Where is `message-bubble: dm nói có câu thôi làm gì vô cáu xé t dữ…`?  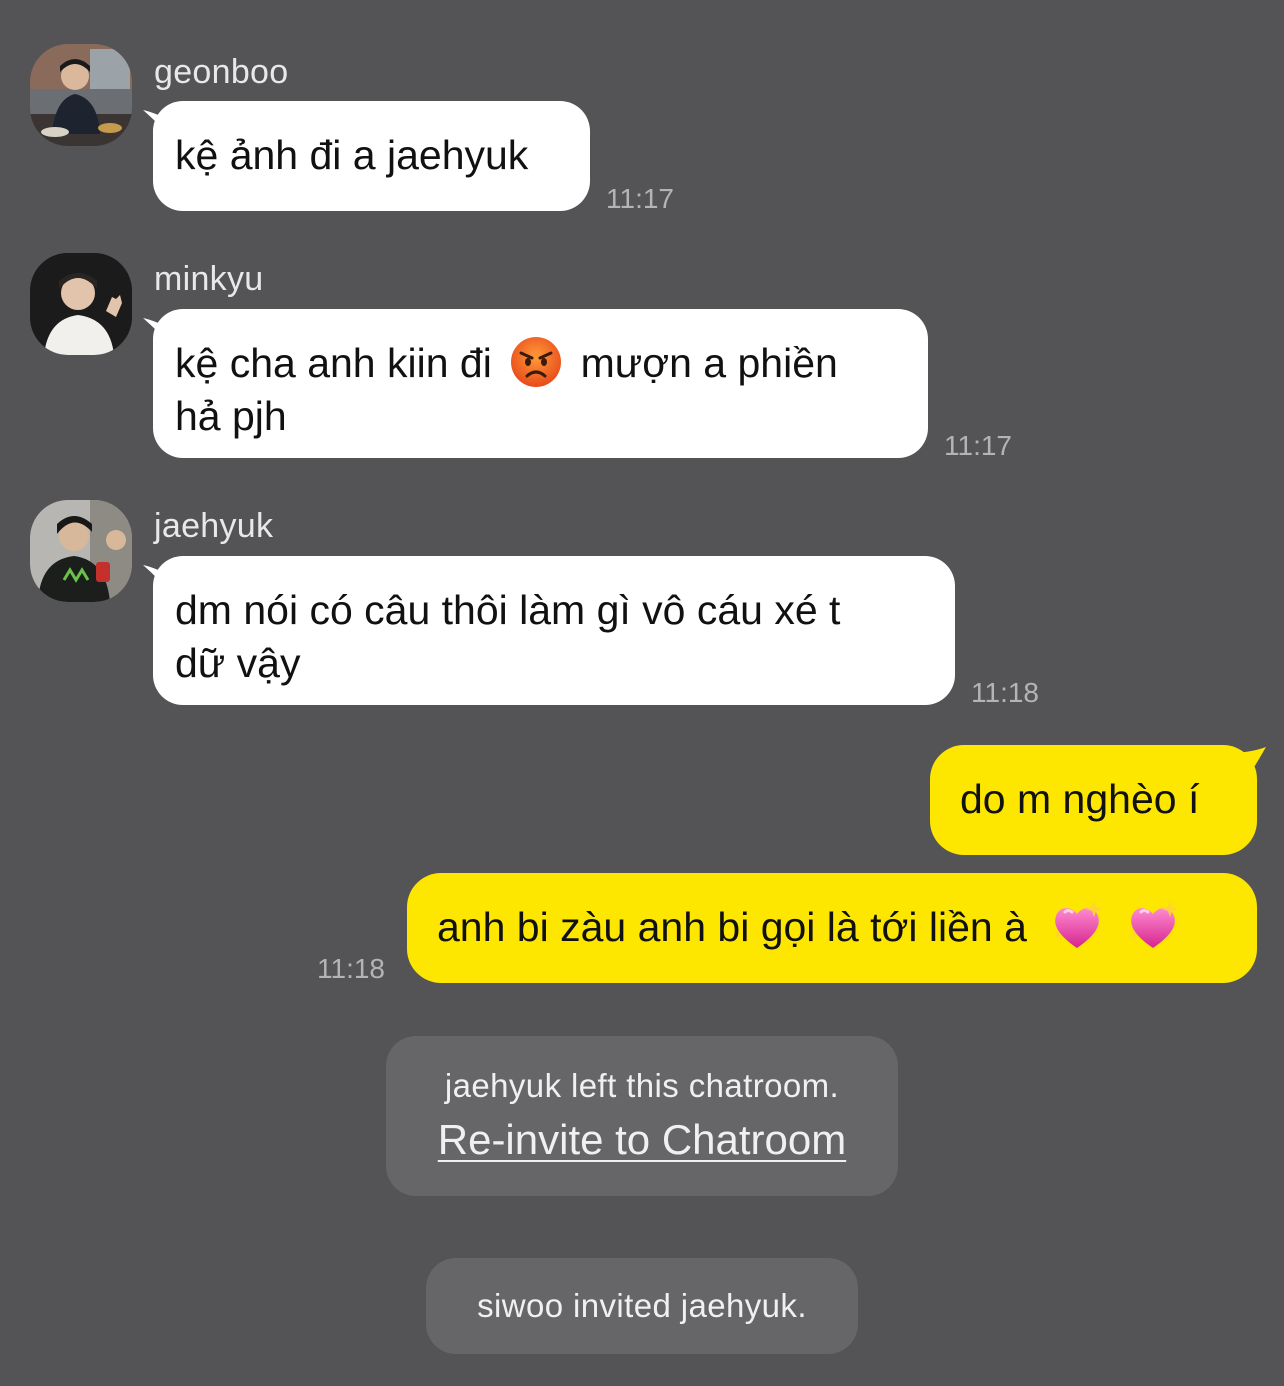 message-bubble: dm nói có câu thôi làm gì vô cáu xé t dữ… is located at coordinates (554, 630).